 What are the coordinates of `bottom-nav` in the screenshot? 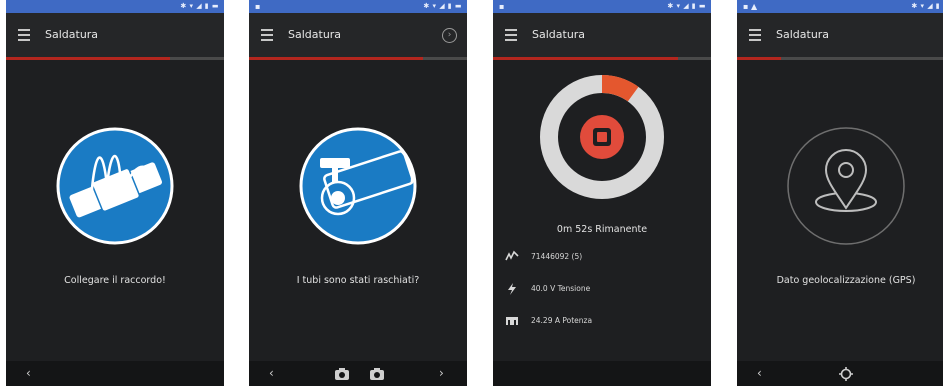 It's located at (602, 373).